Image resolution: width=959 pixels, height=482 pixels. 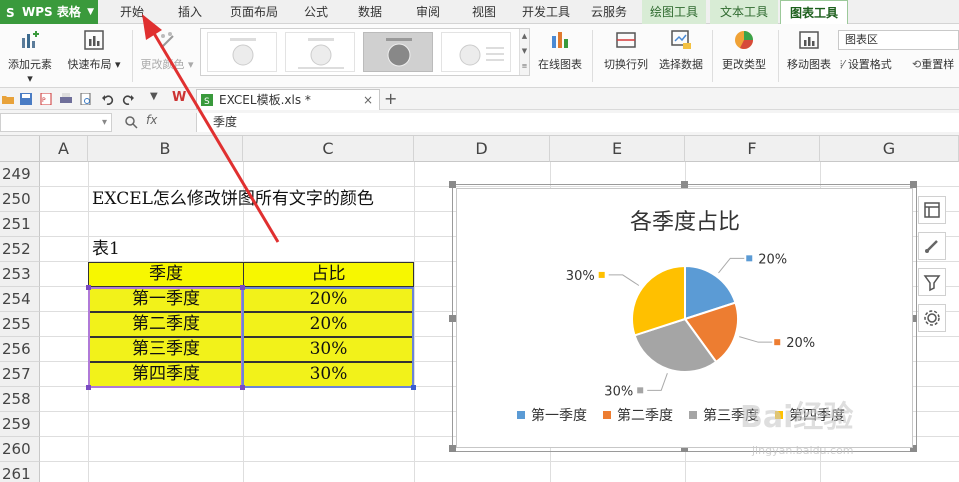 What do you see at coordinates (56, 122) in the screenshot?
I see `name-box: ▾` at bounding box center [56, 122].